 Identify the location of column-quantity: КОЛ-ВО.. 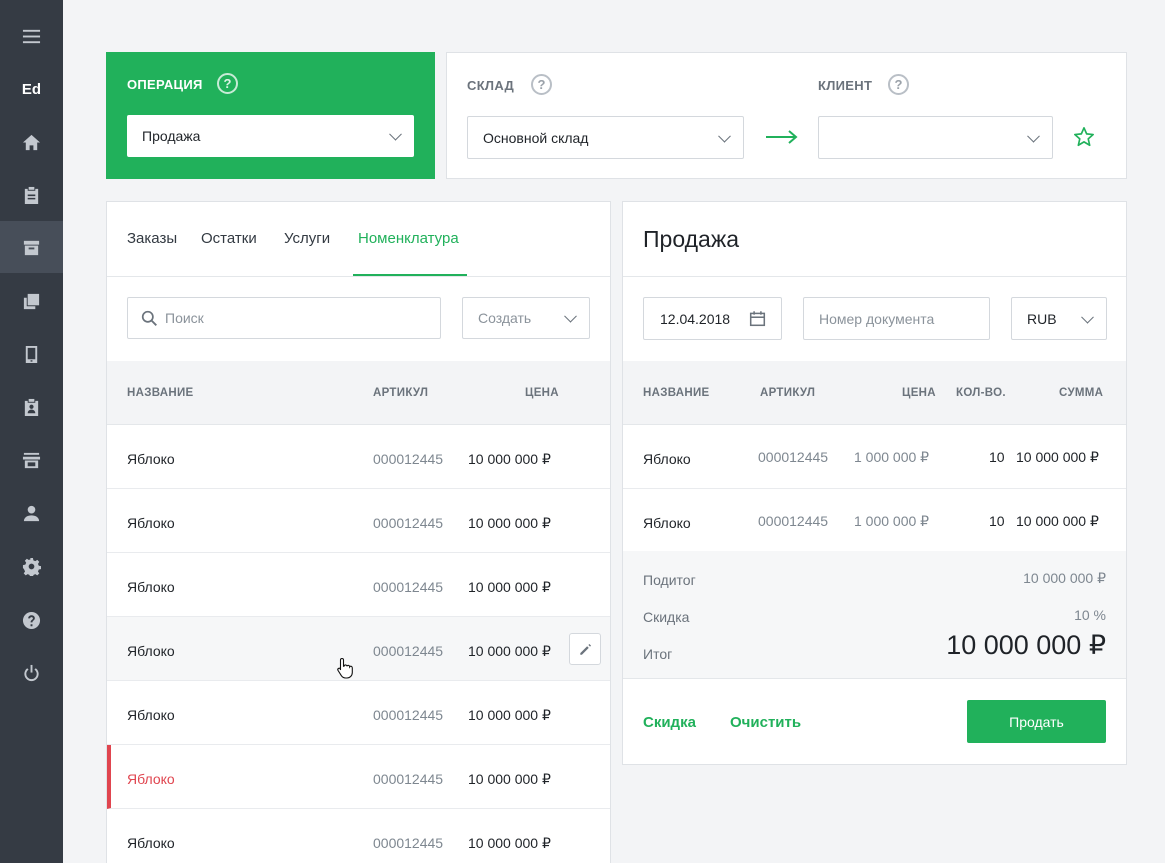
(981, 393).